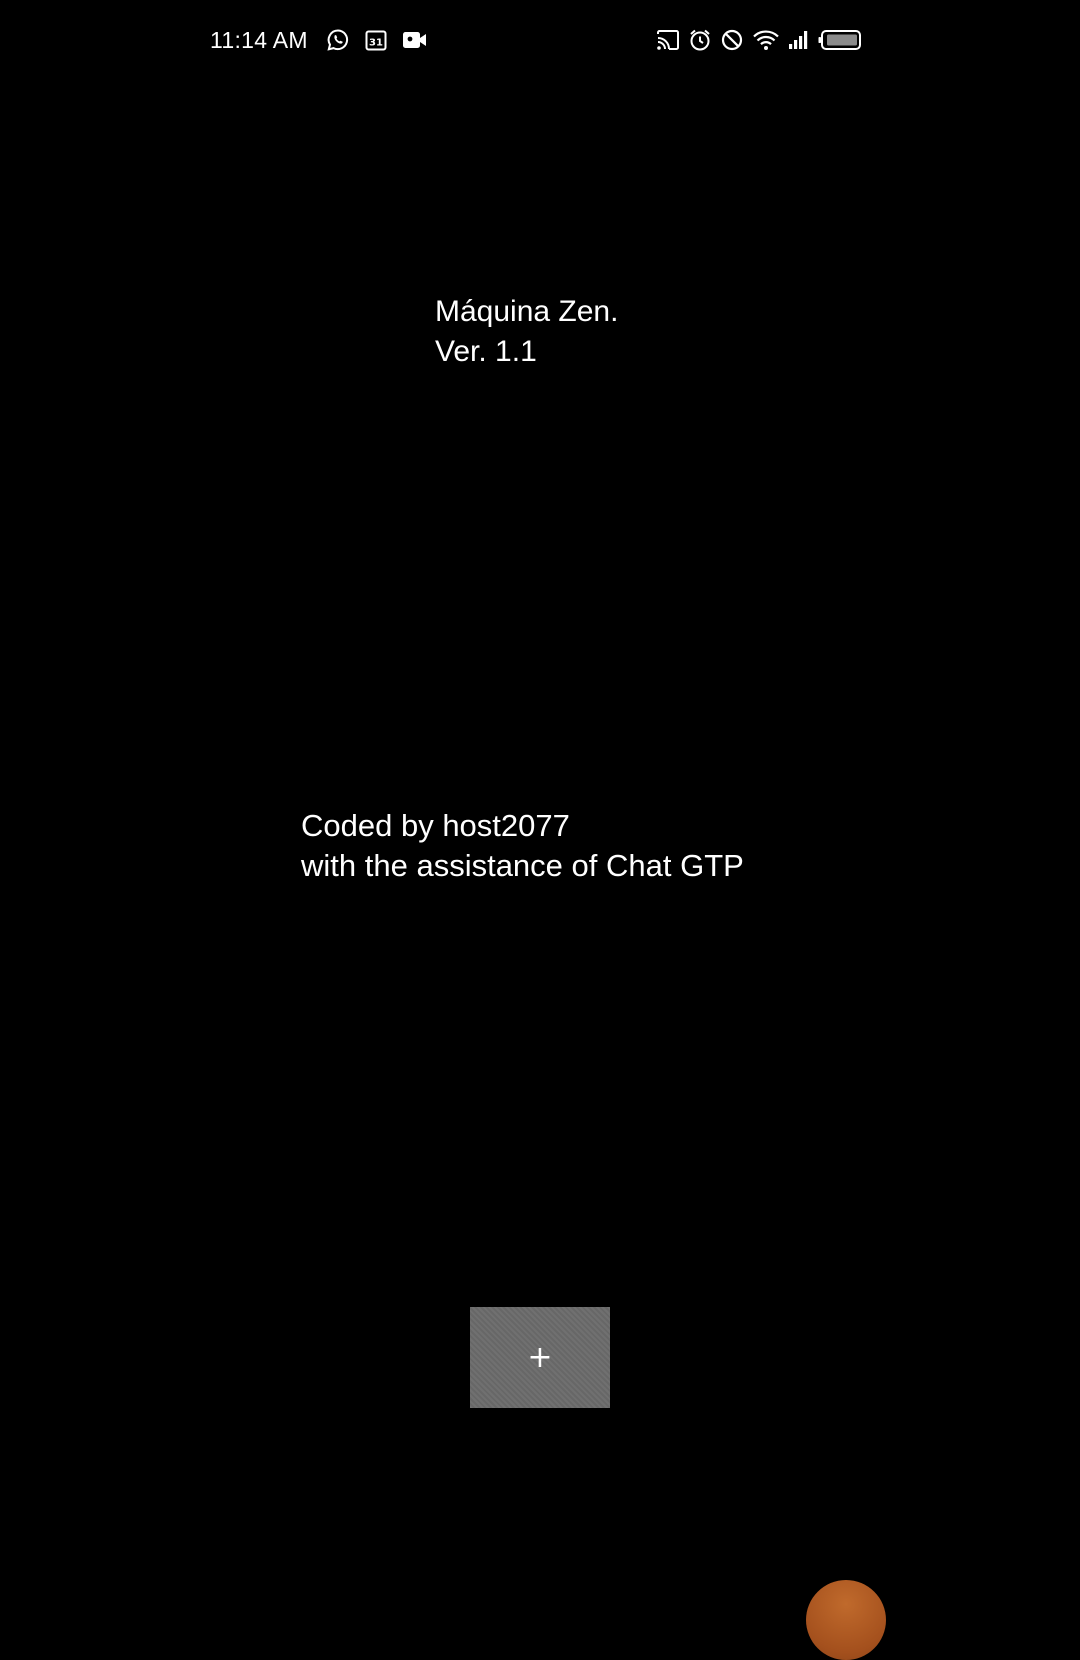 The width and height of the screenshot is (1080, 1660). What do you see at coordinates (338, 40) in the screenshot?
I see `whatsapp-icon` at bounding box center [338, 40].